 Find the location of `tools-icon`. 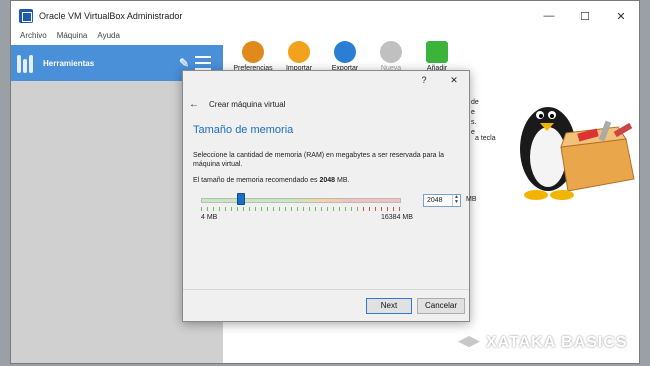

tools-icon is located at coordinates (26, 63).